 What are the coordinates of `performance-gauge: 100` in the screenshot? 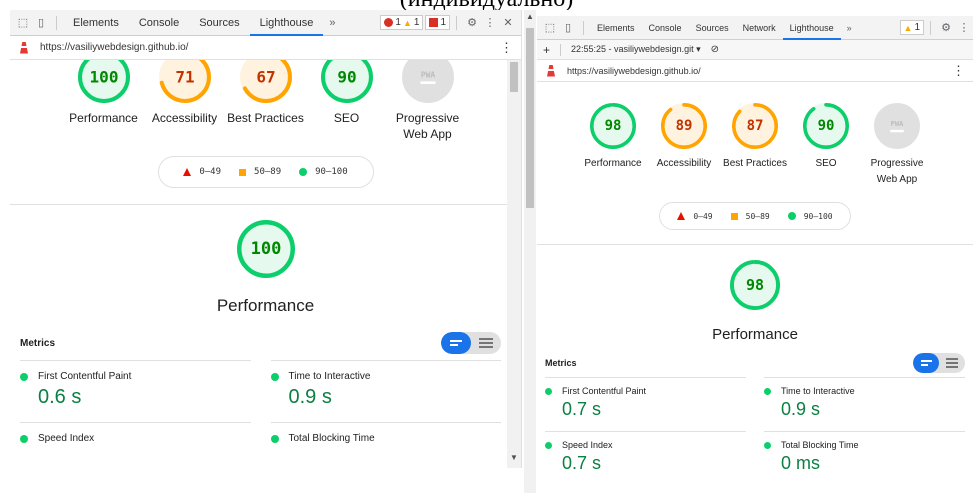 It's located at (266, 251).